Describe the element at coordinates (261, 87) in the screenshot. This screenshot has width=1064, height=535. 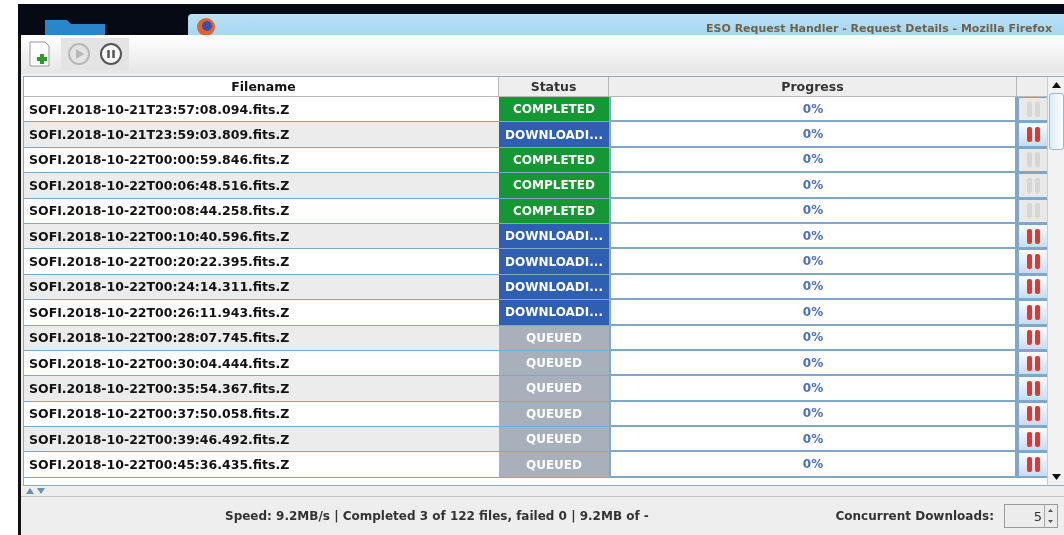
I see `column-header: Filename` at that location.